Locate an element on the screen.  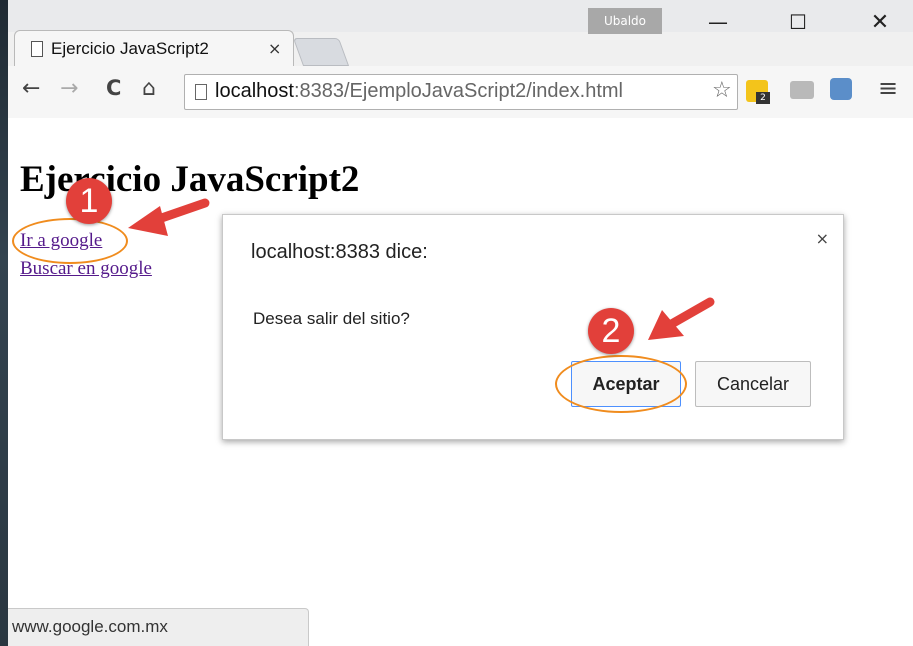
arrow-2-icon is located at coordinates (681, 318).